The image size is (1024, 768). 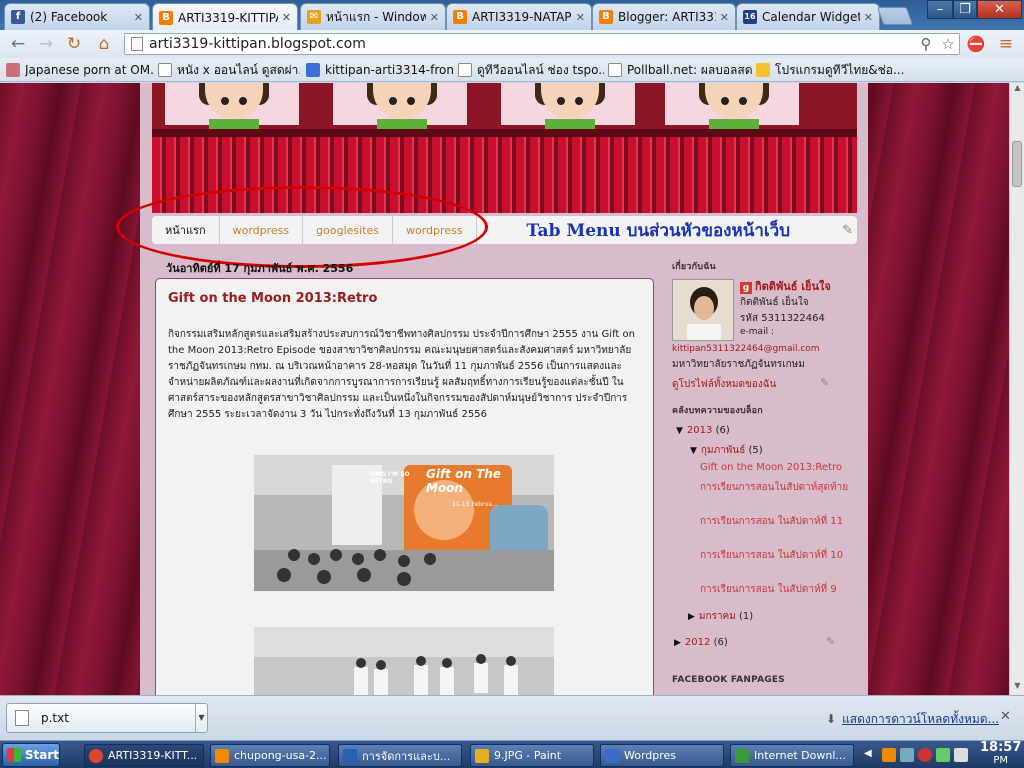 I want to click on back-arrow-icon: ←, so click(x=18, y=44).